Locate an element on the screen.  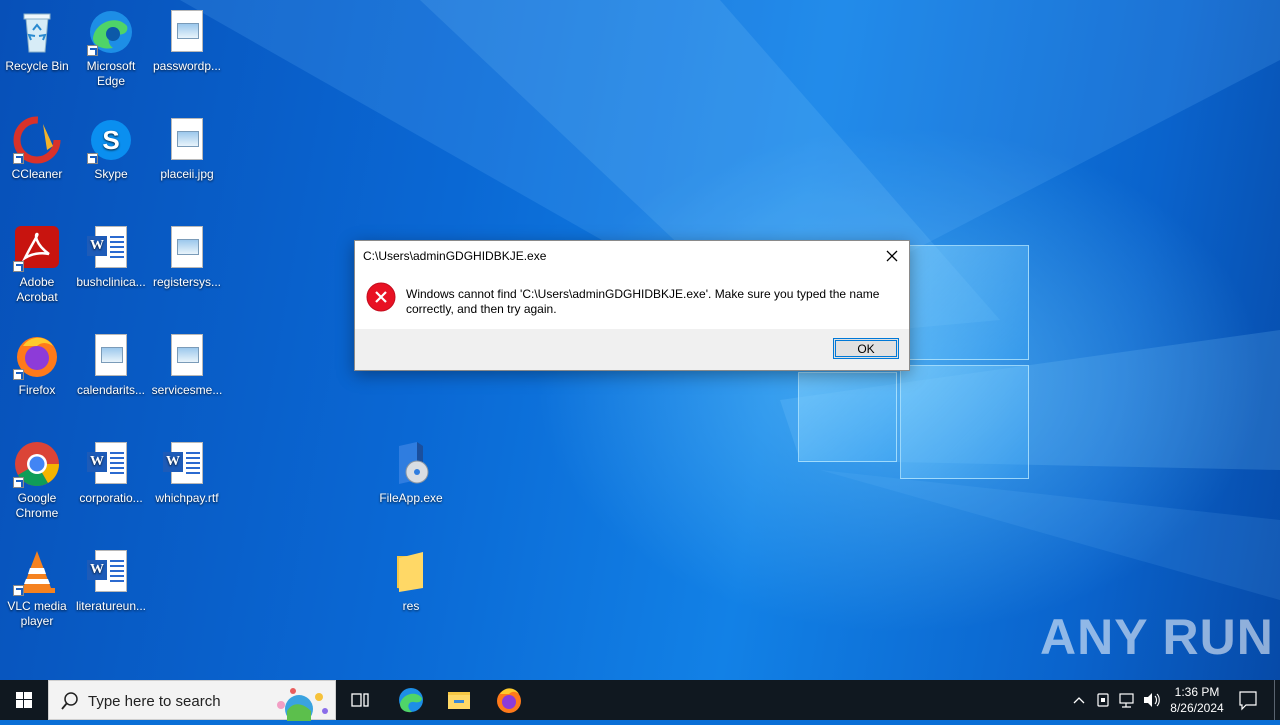
start-button is located at coordinates (24, 700).